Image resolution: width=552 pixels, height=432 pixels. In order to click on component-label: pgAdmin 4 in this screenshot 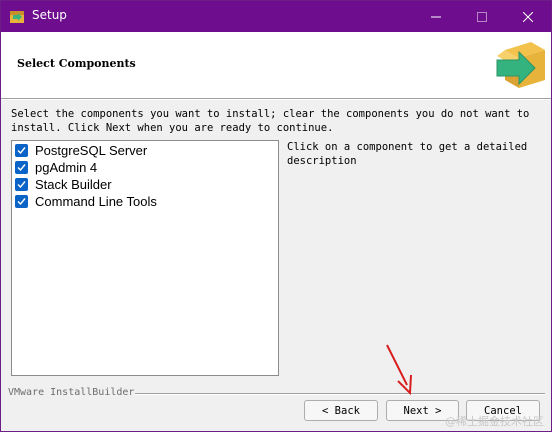, I will do `click(66, 167)`.